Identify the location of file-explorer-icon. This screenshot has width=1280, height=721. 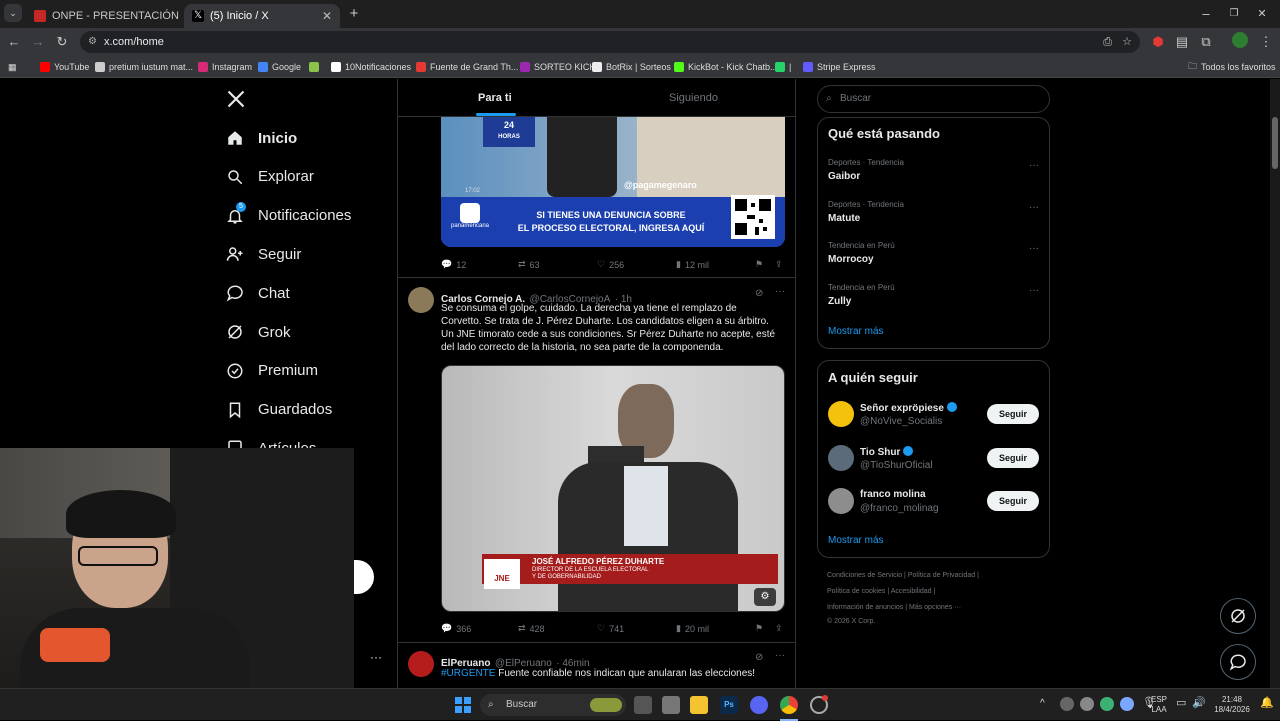
(699, 705).